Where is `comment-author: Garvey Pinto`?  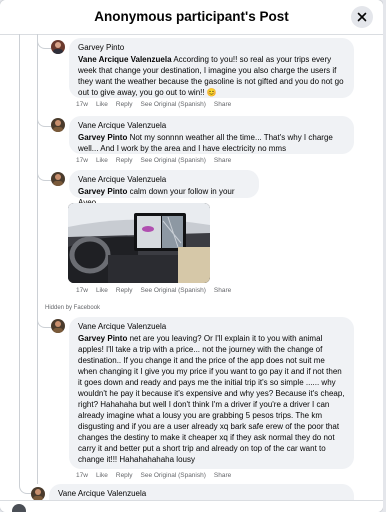 comment-author: Garvey Pinto is located at coordinates (211, 48).